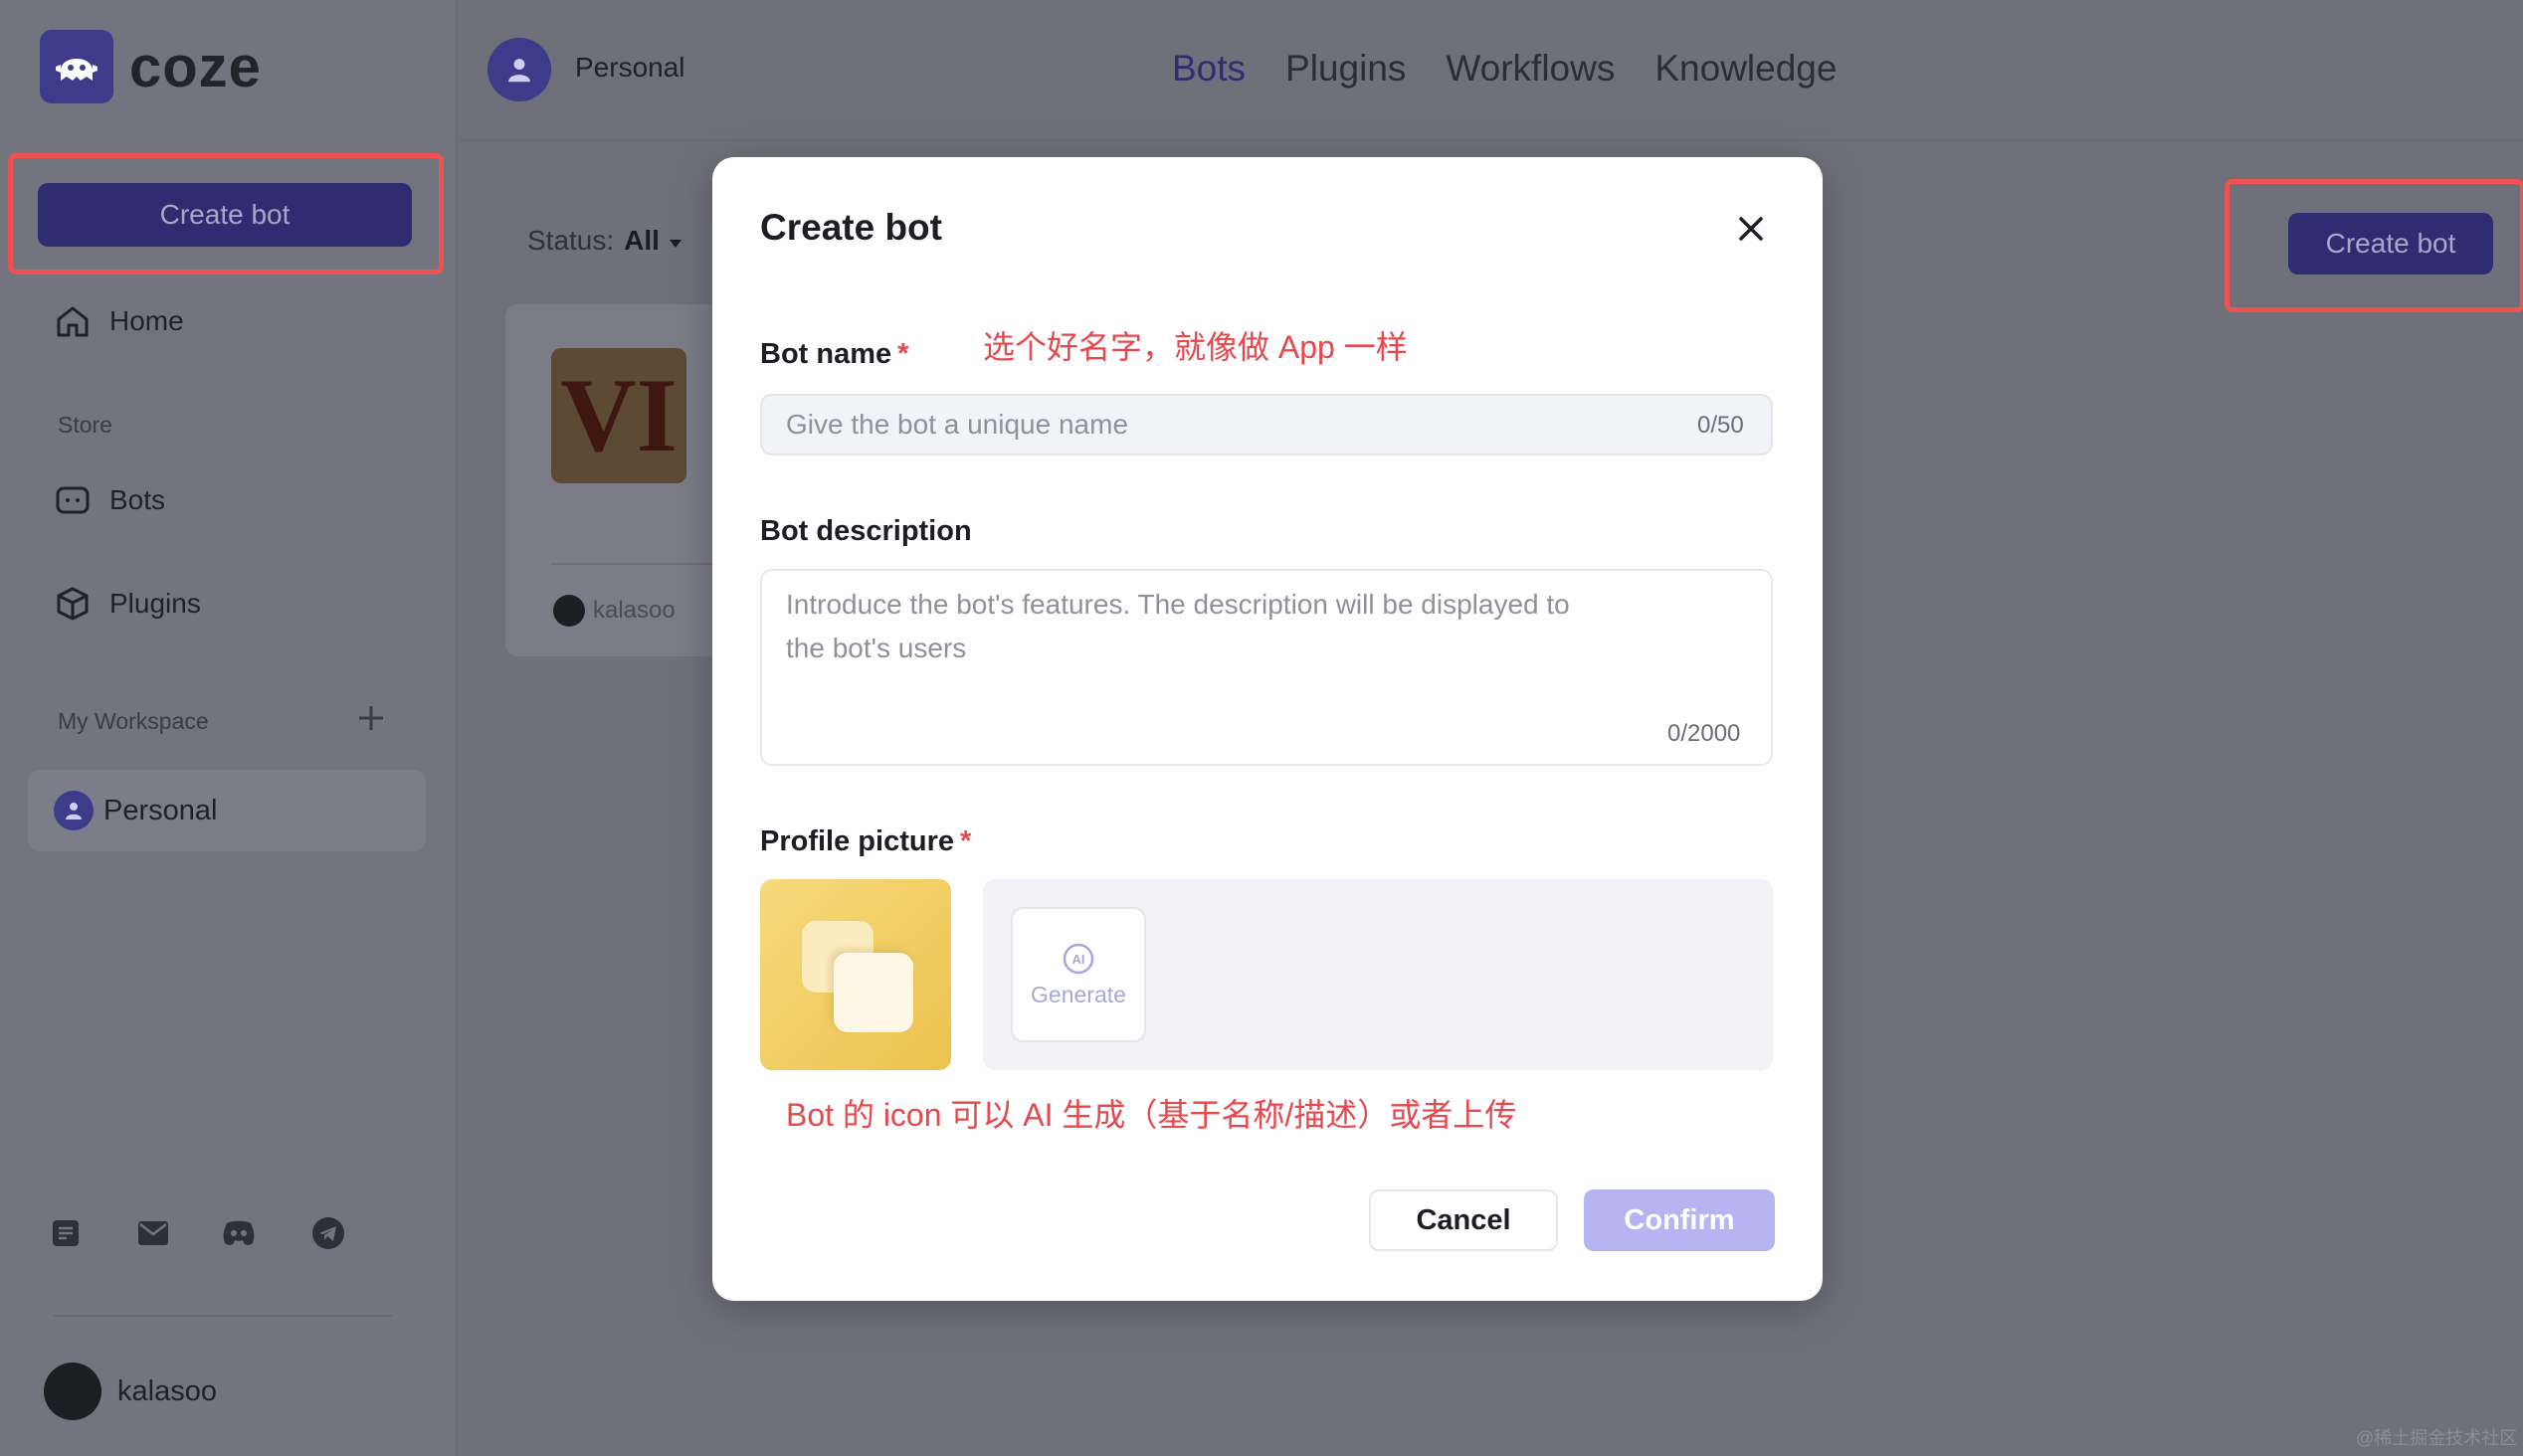 This screenshot has height=1456, width=2523. I want to click on add-workspace-button, so click(371, 720).